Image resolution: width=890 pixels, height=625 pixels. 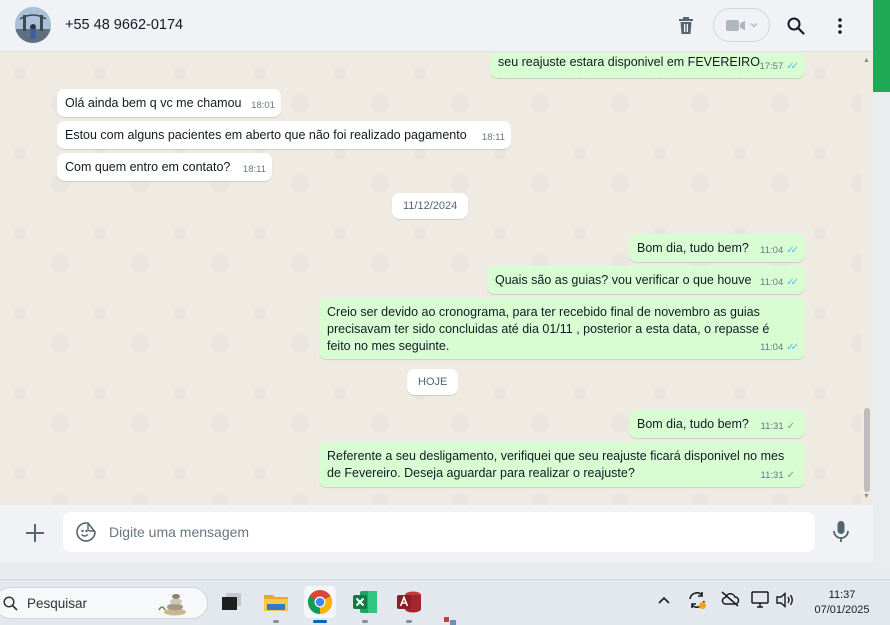 What do you see at coordinates (153, 103) in the screenshot?
I see `message-text: Olá ainda bem q vc me chamou` at bounding box center [153, 103].